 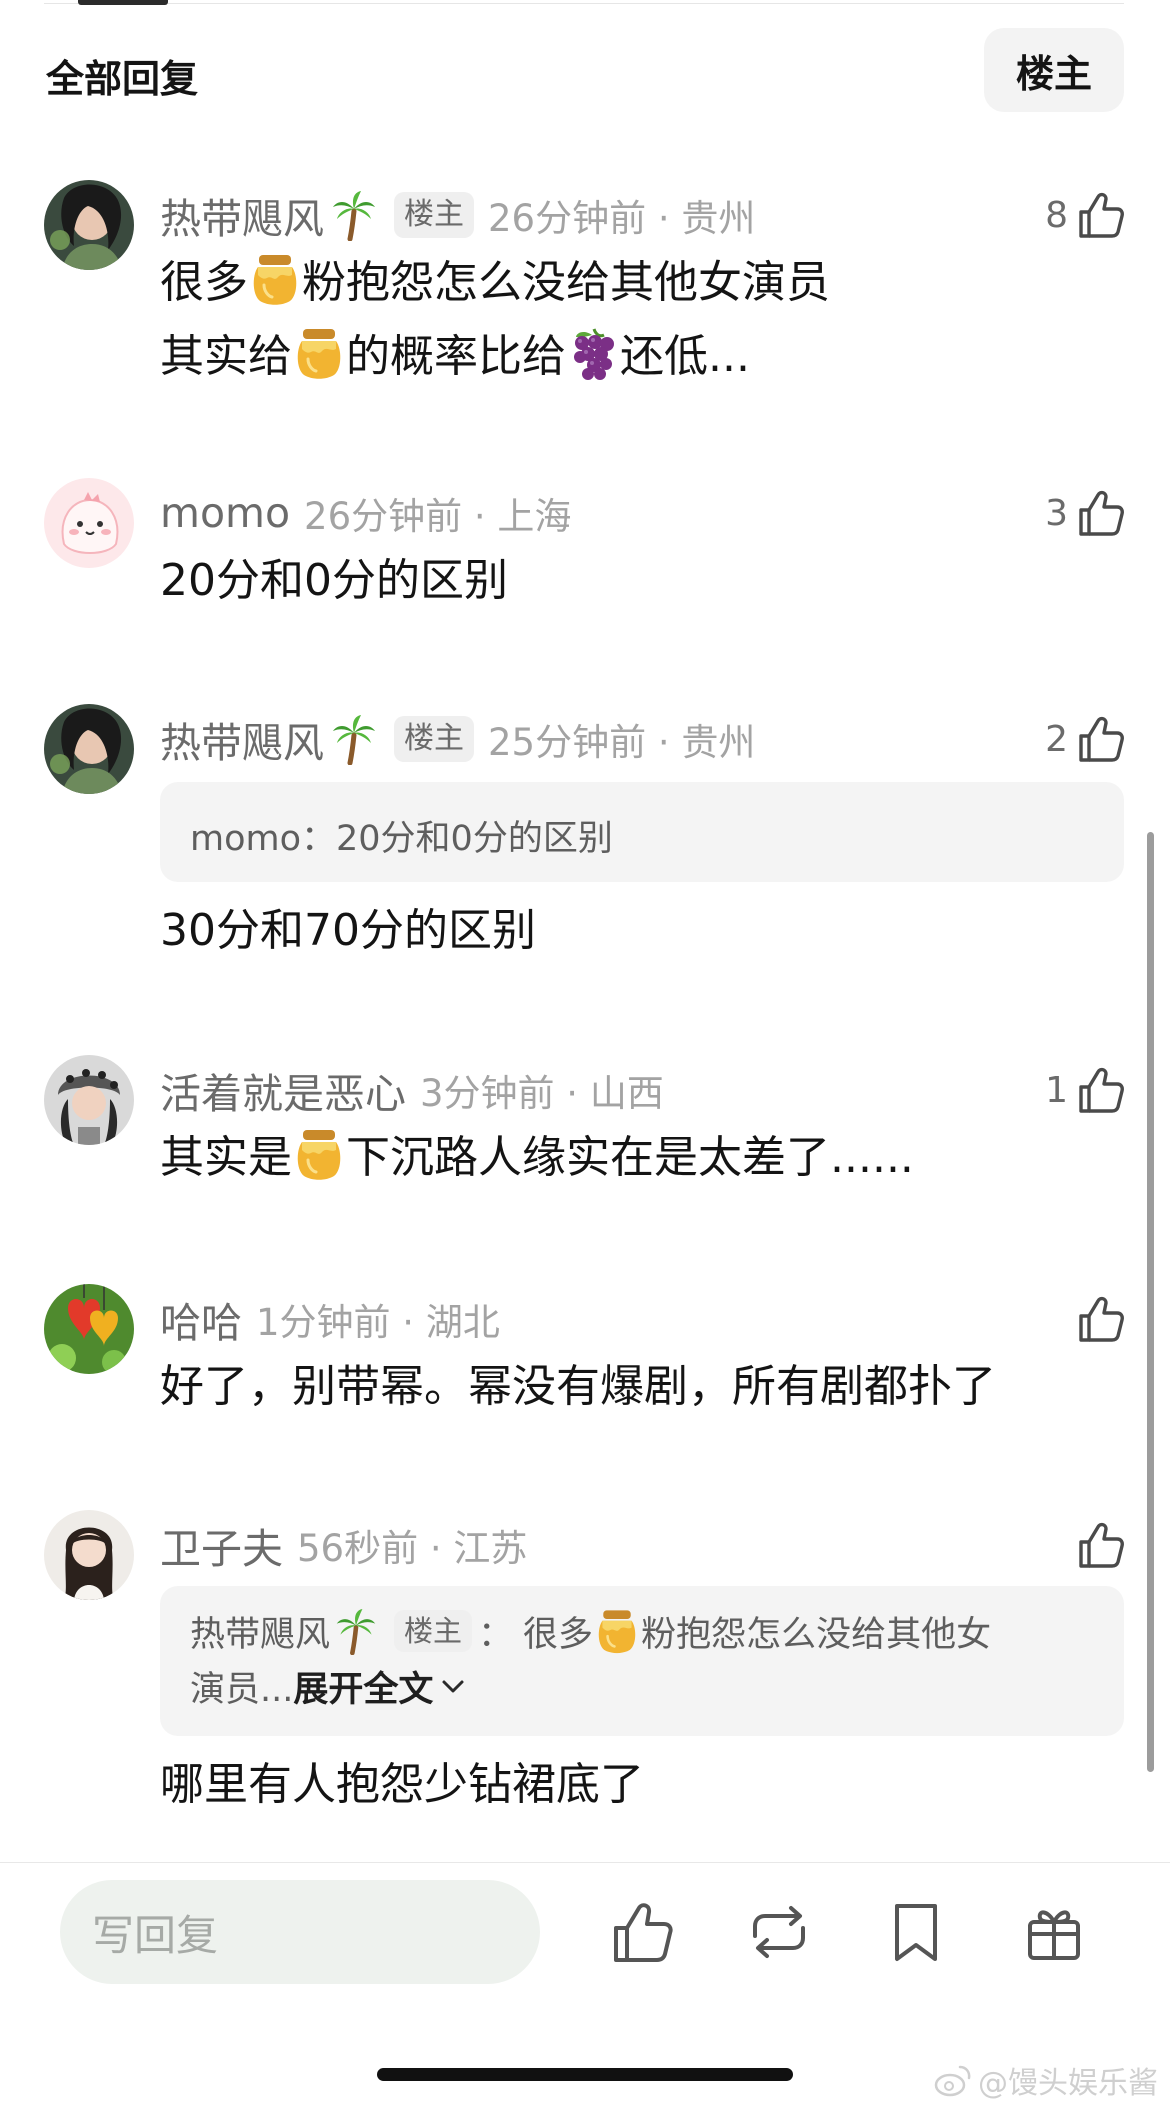 I want to click on comment-text-segment: 其实是, so click(x=226, y=1157).